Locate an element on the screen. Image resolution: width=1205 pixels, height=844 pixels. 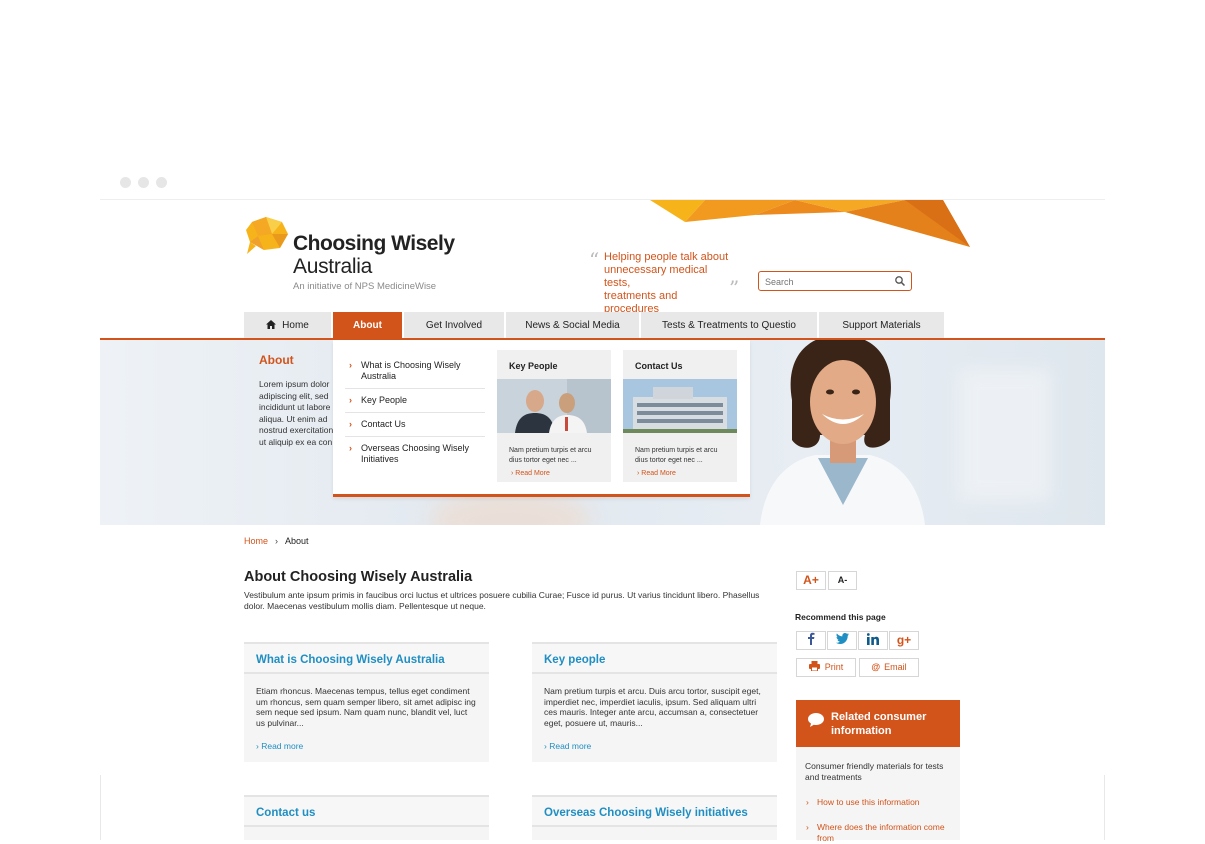
twitter-icon is located at coordinates (842, 638).